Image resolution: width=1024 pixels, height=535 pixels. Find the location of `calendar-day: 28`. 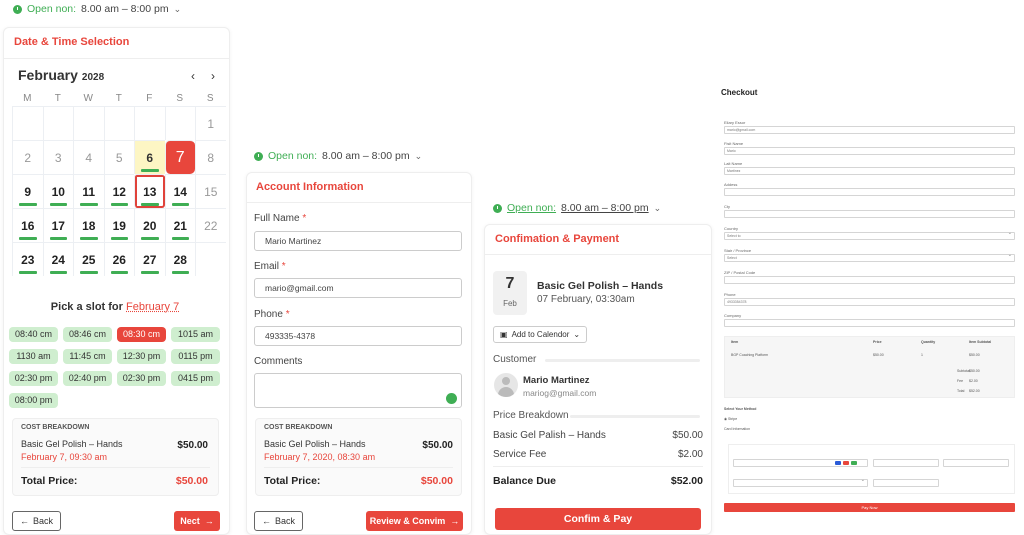

calendar-day: 28 is located at coordinates (179, 259).